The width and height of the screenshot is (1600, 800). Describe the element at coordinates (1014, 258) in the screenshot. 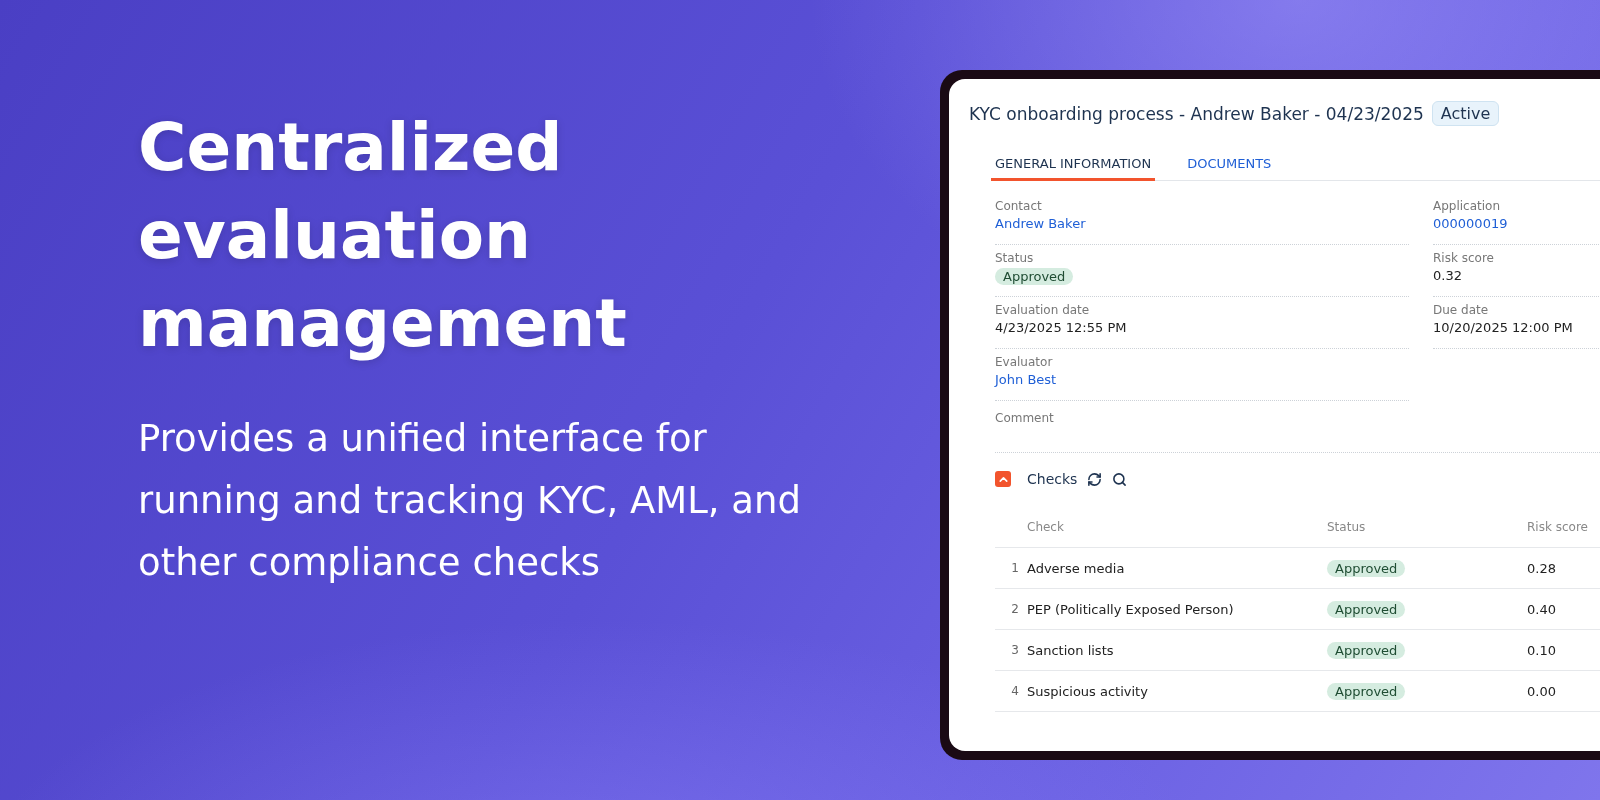

I see `field-label: Status` at that location.